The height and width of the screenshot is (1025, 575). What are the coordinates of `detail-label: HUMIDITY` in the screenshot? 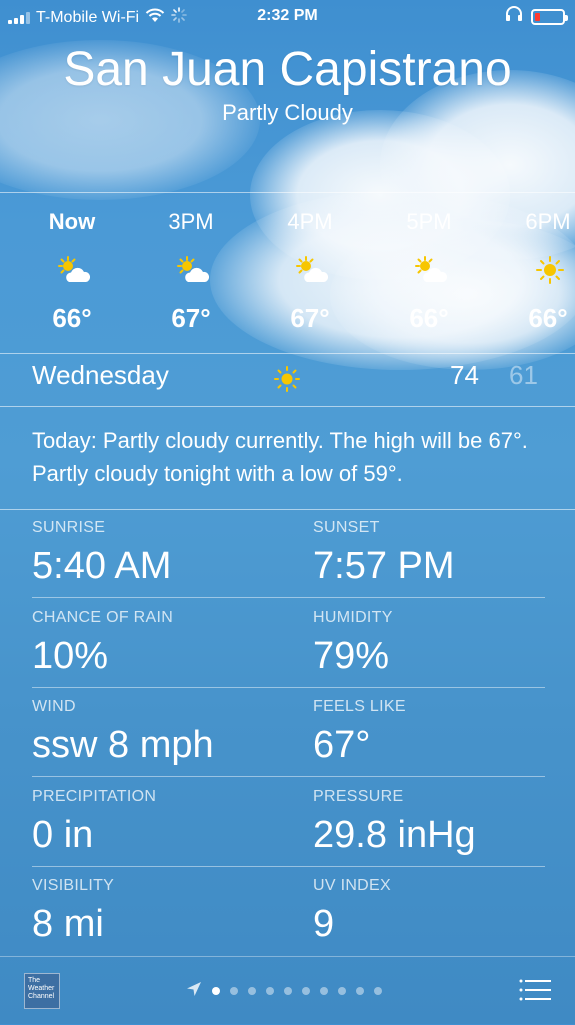 It's located at (353, 617).